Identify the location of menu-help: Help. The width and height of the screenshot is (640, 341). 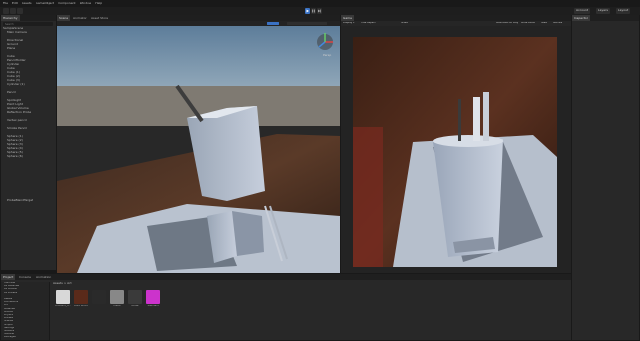
(98, 3).